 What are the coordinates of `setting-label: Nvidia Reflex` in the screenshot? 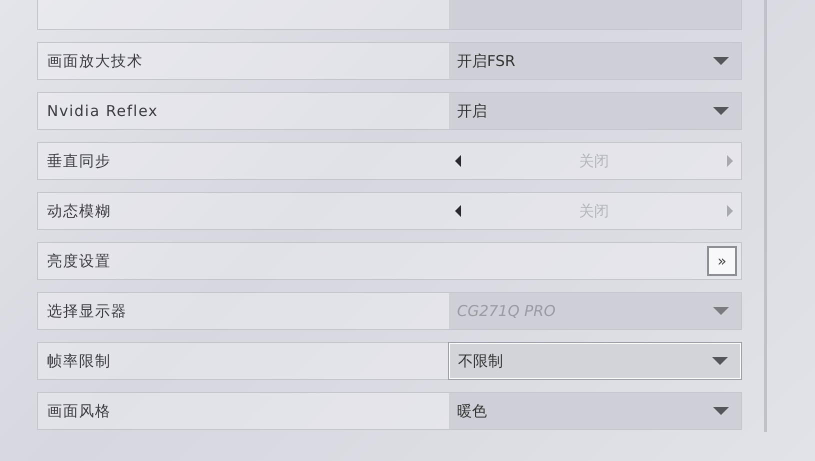 It's located at (103, 111).